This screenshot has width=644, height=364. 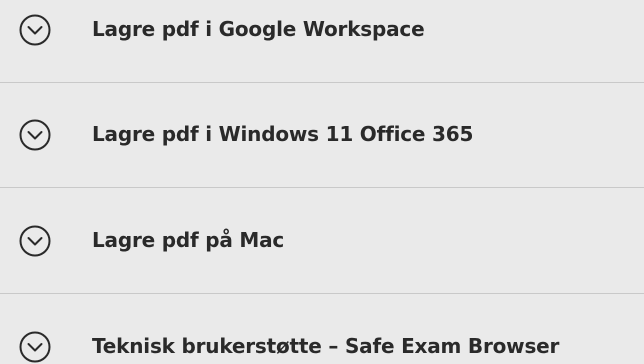 I want to click on accordion-item-label: Teknisk brukerstøtte – Safe Exam Browser, so click(x=326, y=346).